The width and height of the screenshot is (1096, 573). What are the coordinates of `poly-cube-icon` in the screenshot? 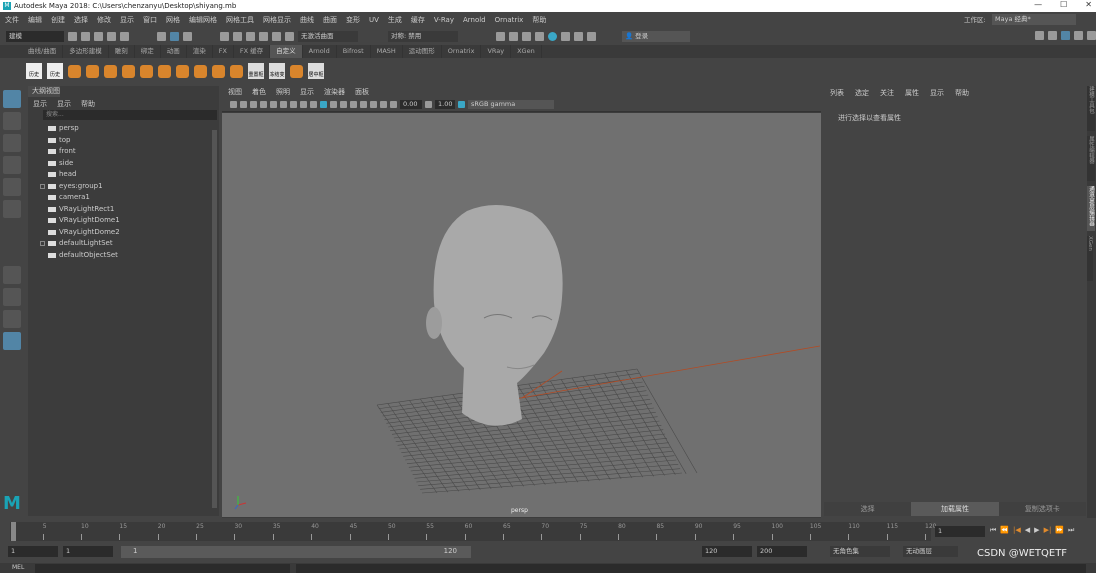 It's located at (92, 71).